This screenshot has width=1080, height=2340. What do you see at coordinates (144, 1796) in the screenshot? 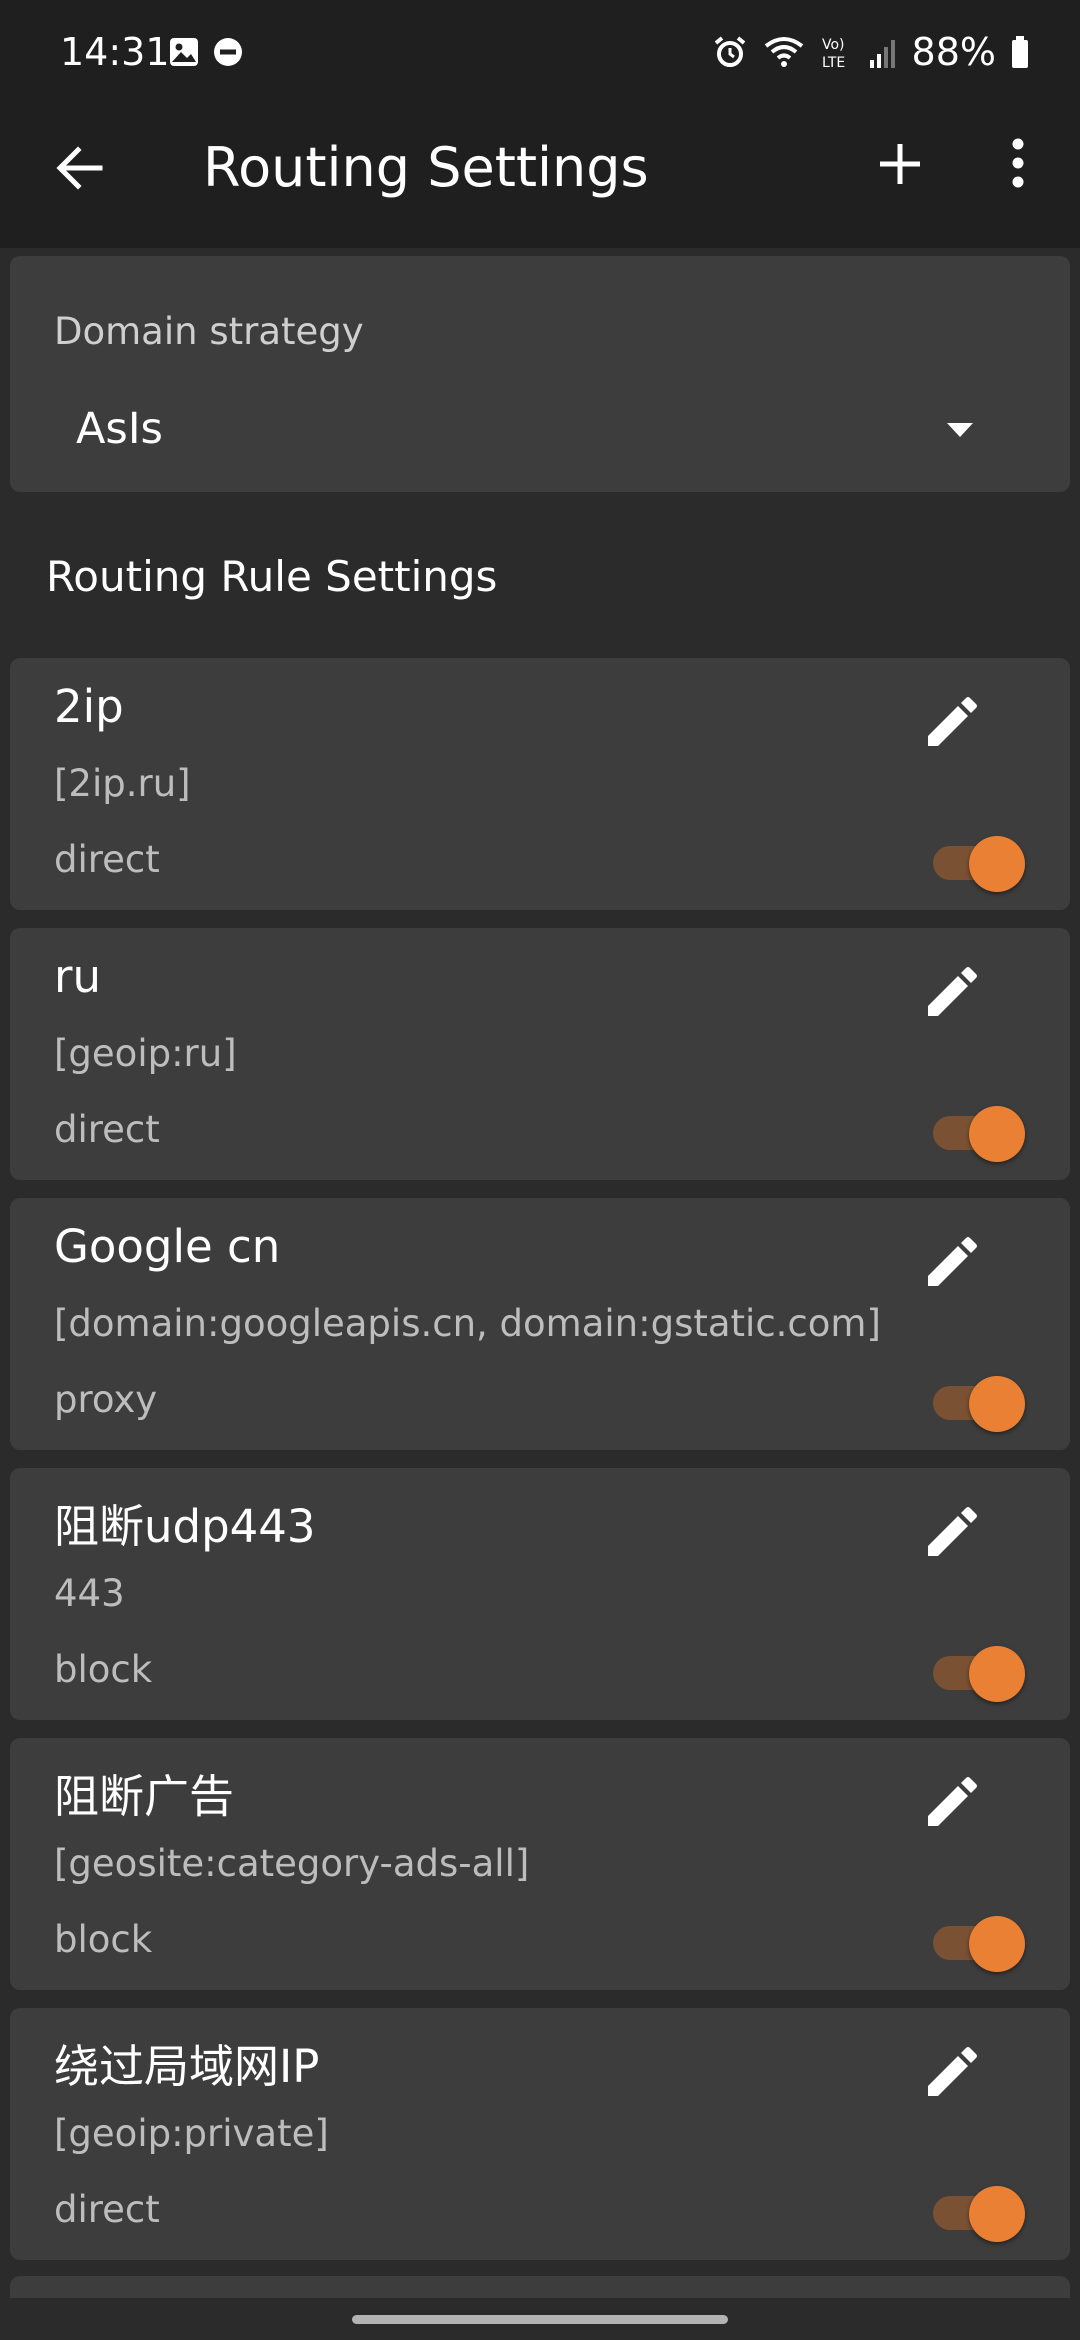
I see `rule-title: 阻断广告` at bounding box center [144, 1796].